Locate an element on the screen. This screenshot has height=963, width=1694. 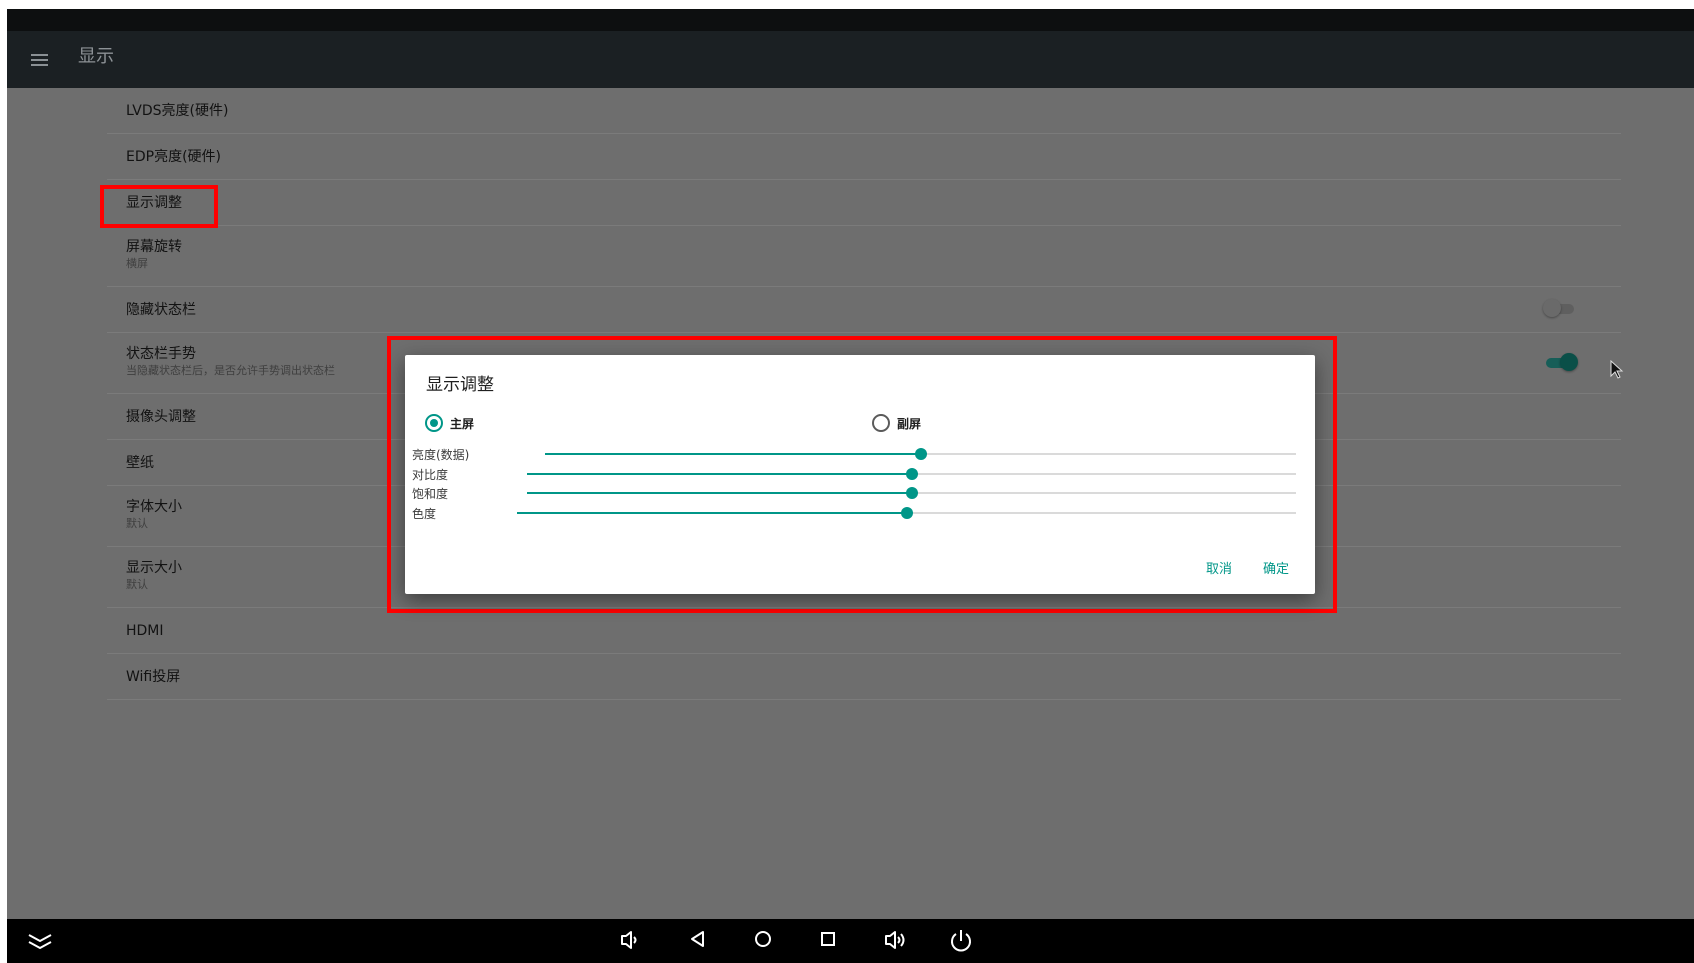
setting-title: 壁纸 is located at coordinates (140, 463).